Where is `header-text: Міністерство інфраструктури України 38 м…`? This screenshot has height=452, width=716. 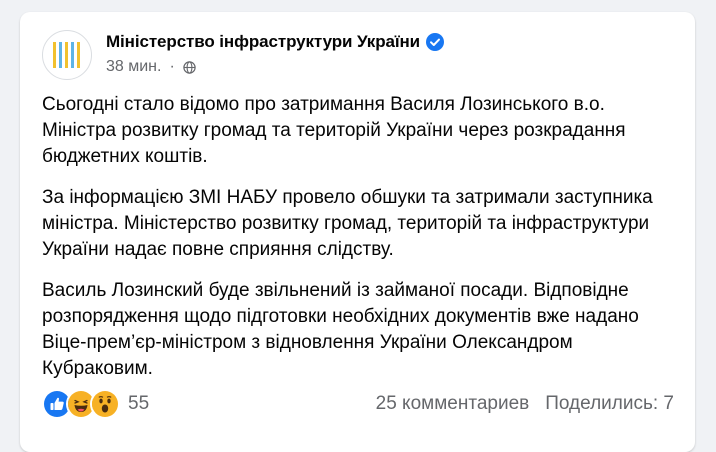 header-text: Міністерство інфраструктури України 38 м… is located at coordinates (275, 53).